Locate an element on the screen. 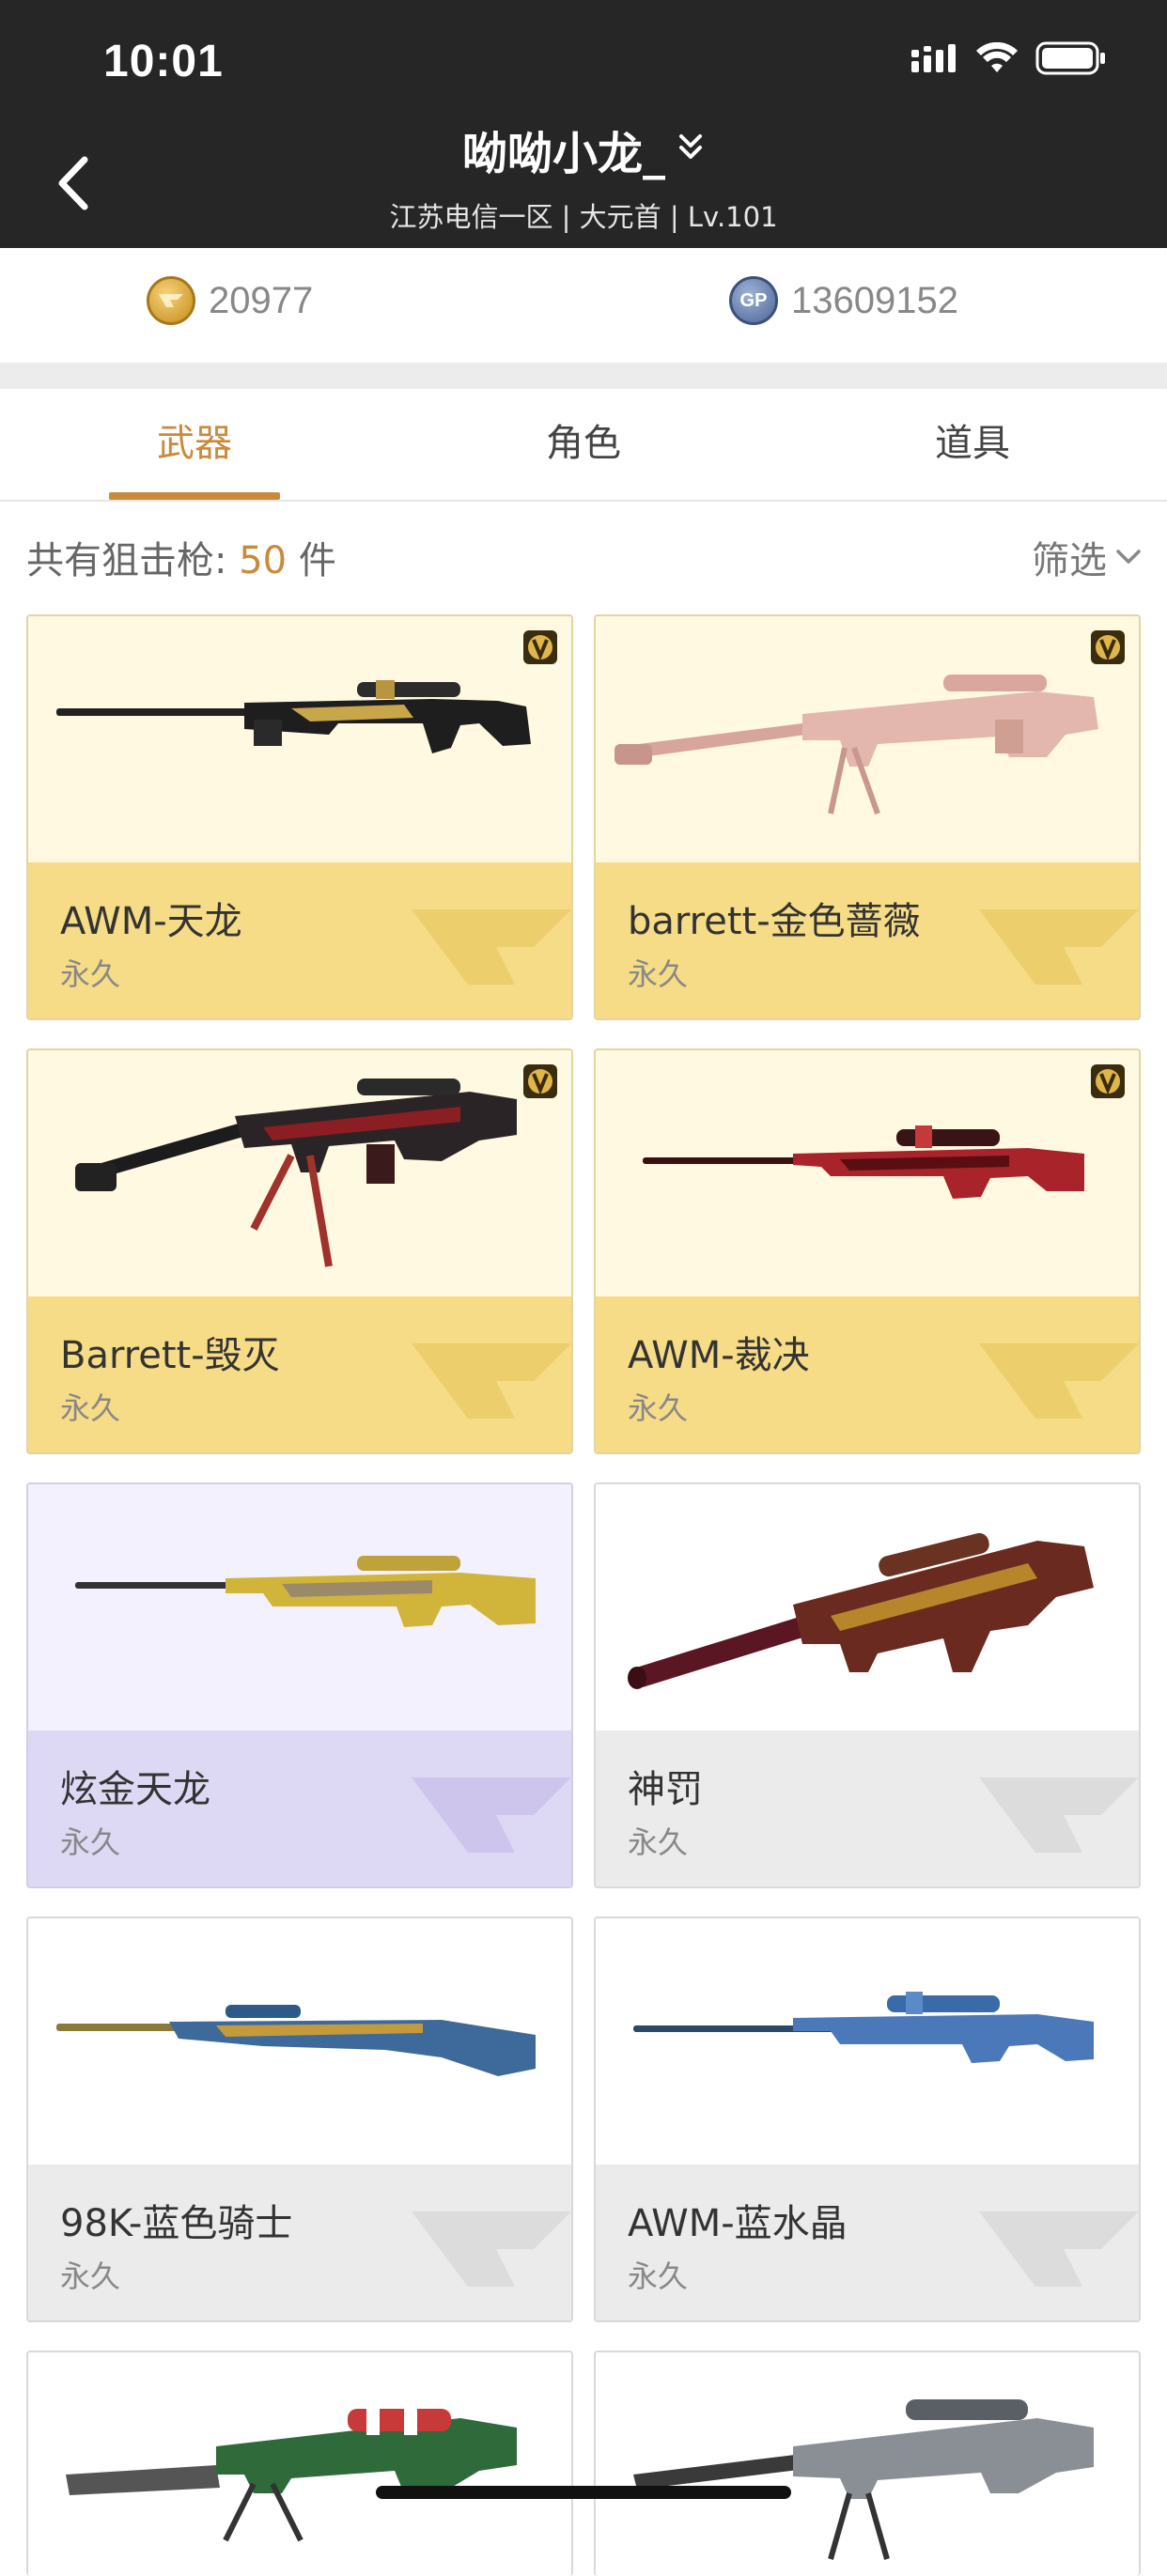 The height and width of the screenshot is (2576, 1167). category-tabs: 武器 角色 道具 is located at coordinates (583, 446).